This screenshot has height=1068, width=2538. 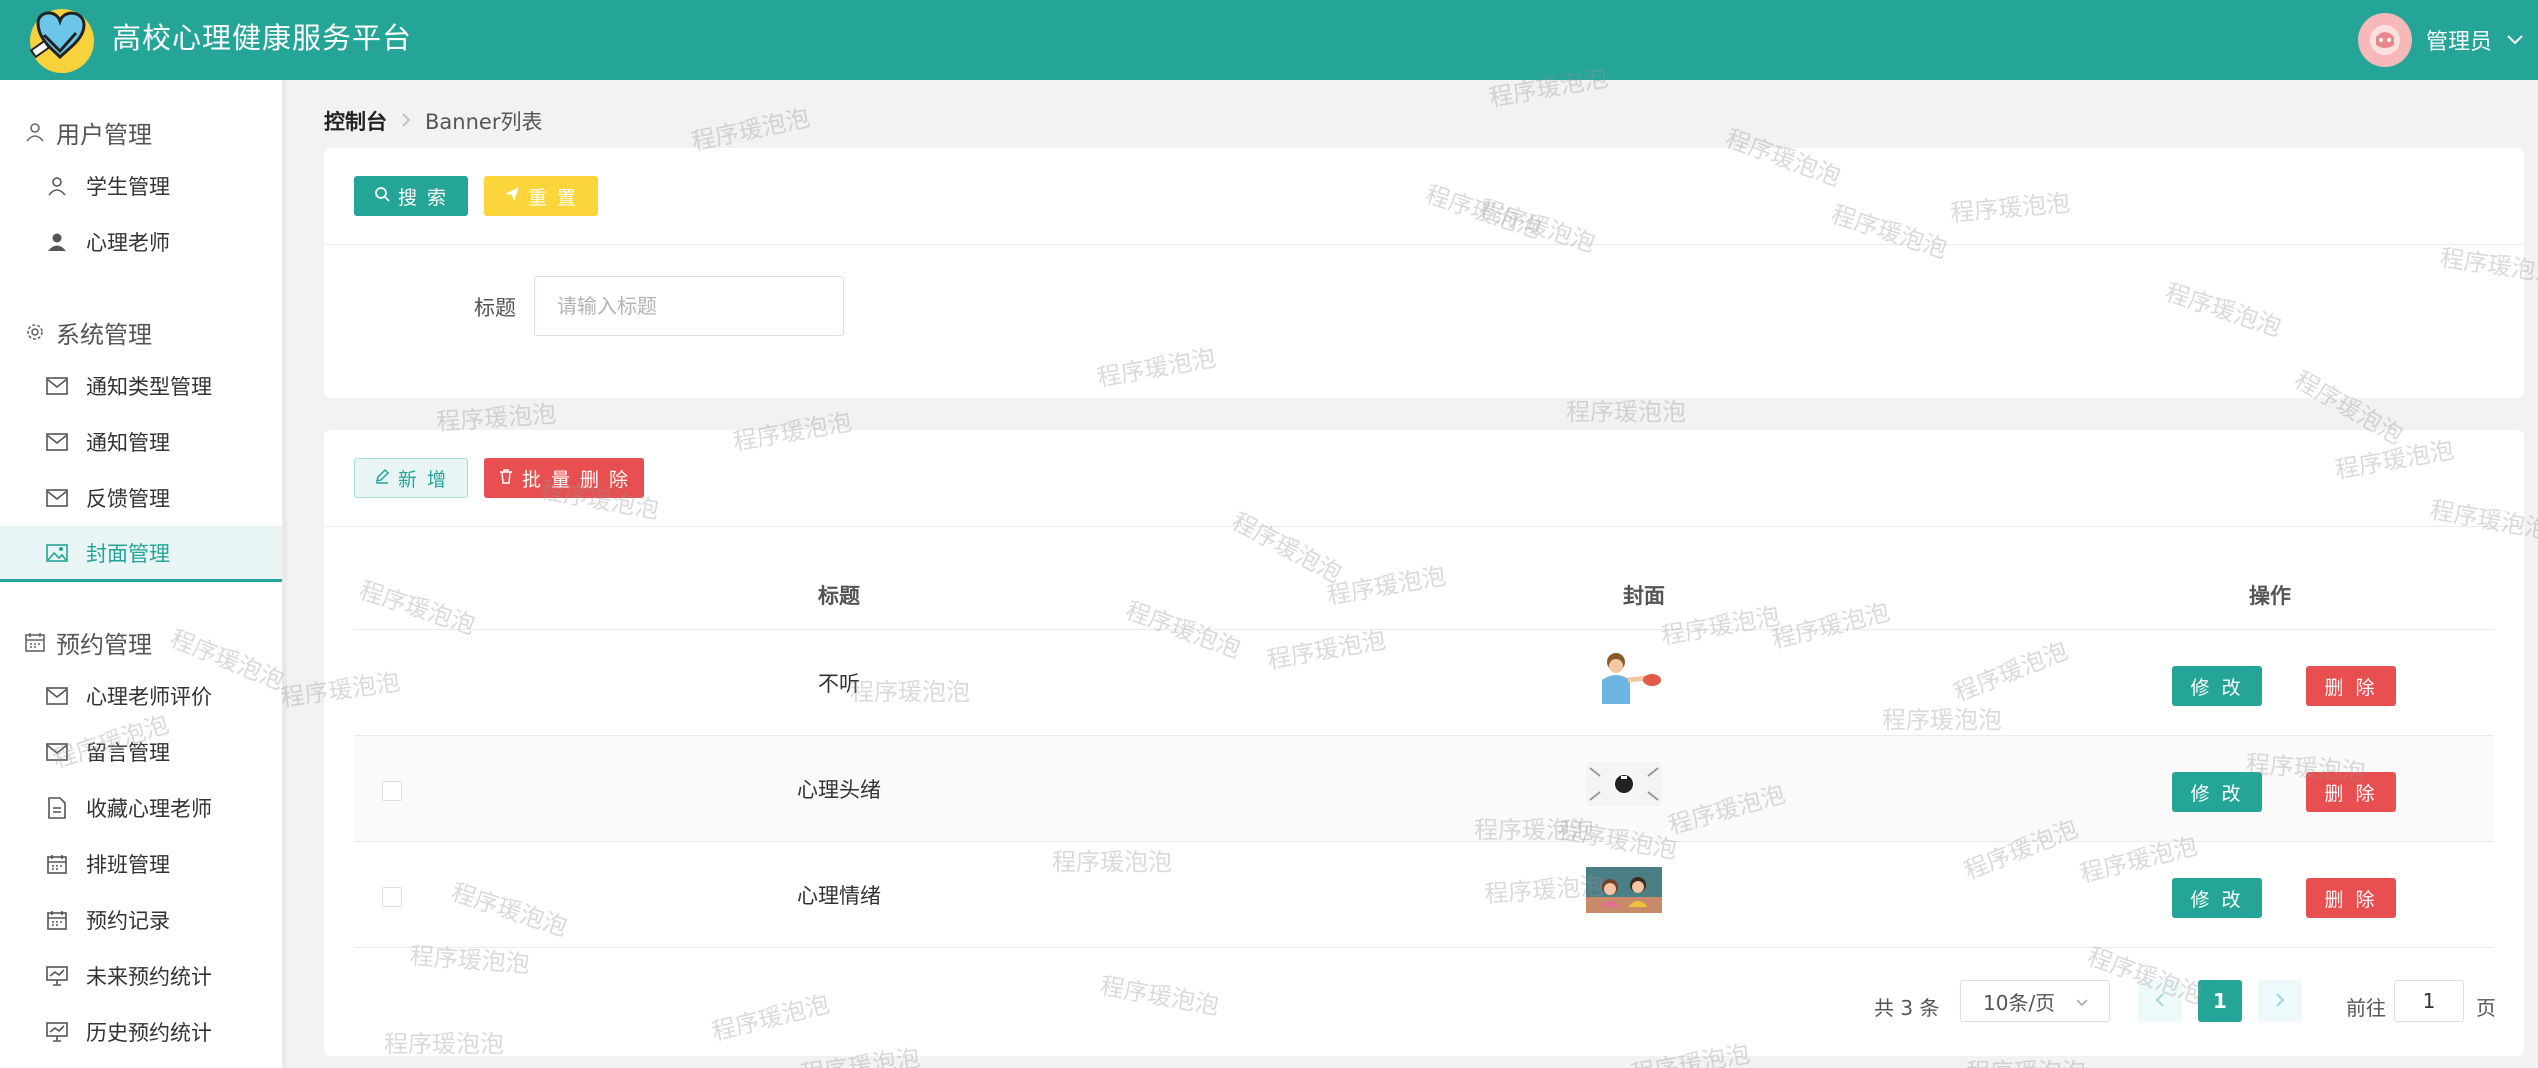 I want to click on sidebar-item-label: 留言管理, so click(x=128, y=753).